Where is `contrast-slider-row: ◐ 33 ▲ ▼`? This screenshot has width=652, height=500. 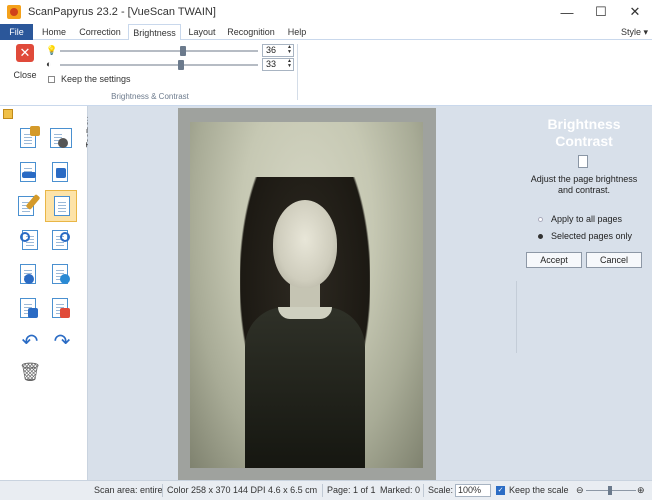
contrast-slider-row: ◐ 33 ▲ ▼ is located at coordinates (170, 64).